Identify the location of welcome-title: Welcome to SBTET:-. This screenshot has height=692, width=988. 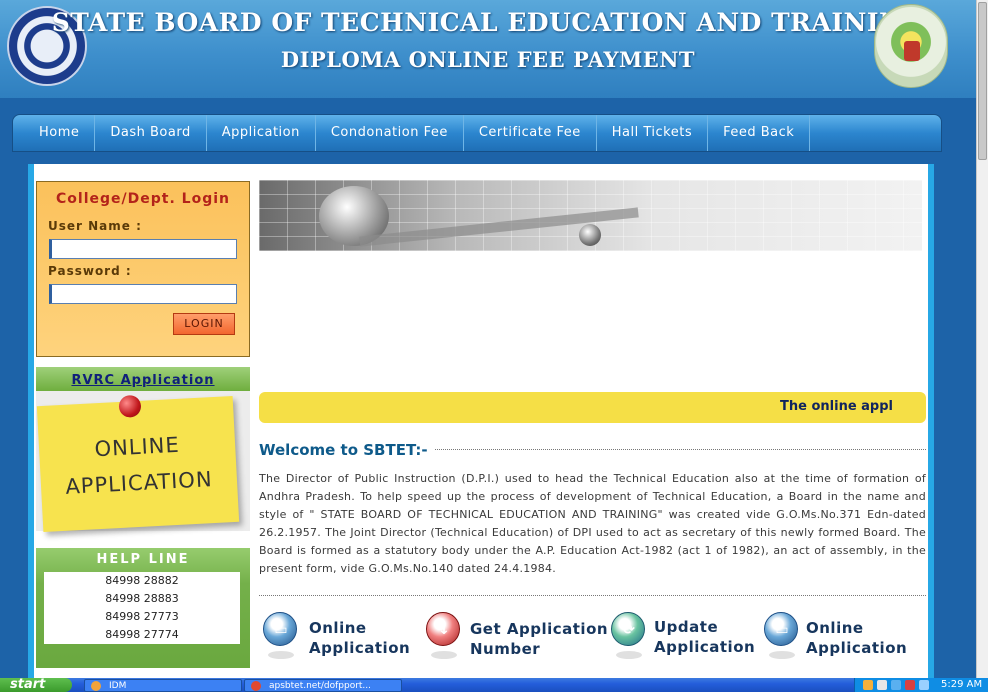
(346, 450).